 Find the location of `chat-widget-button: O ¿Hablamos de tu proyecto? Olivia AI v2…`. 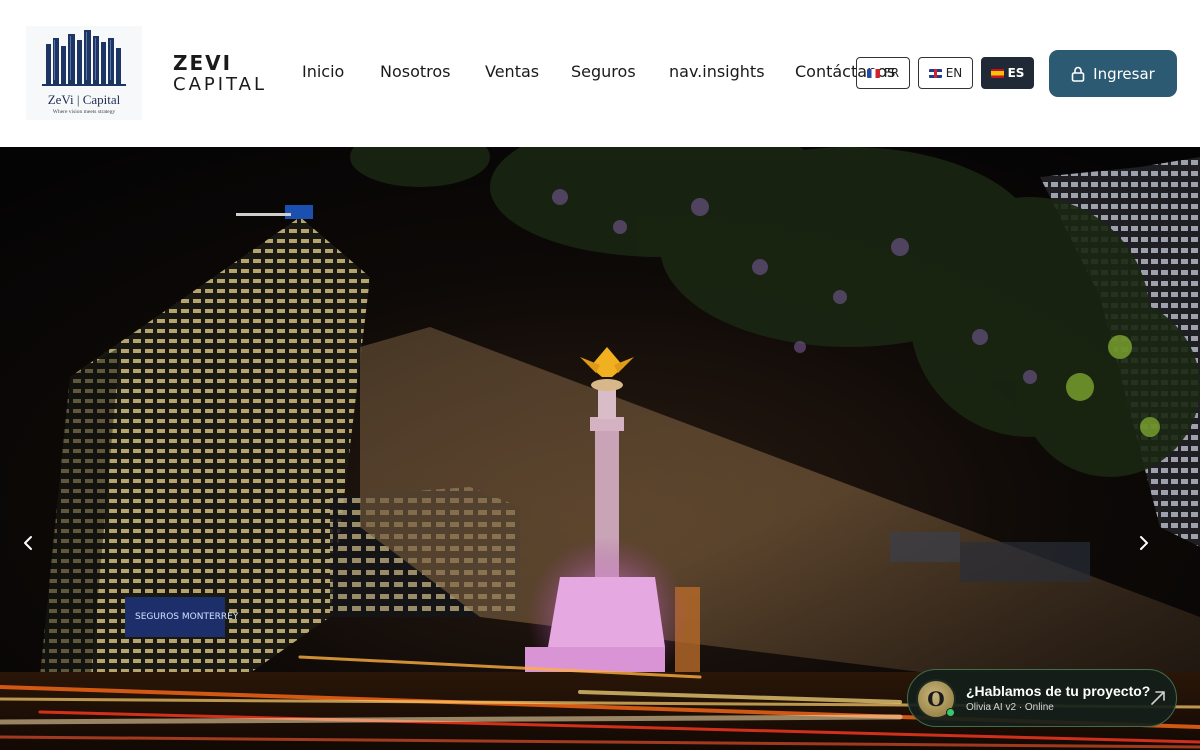

chat-widget-button: O ¿Hablamos de tu proyecto? Olivia AI v2… is located at coordinates (1042, 698).